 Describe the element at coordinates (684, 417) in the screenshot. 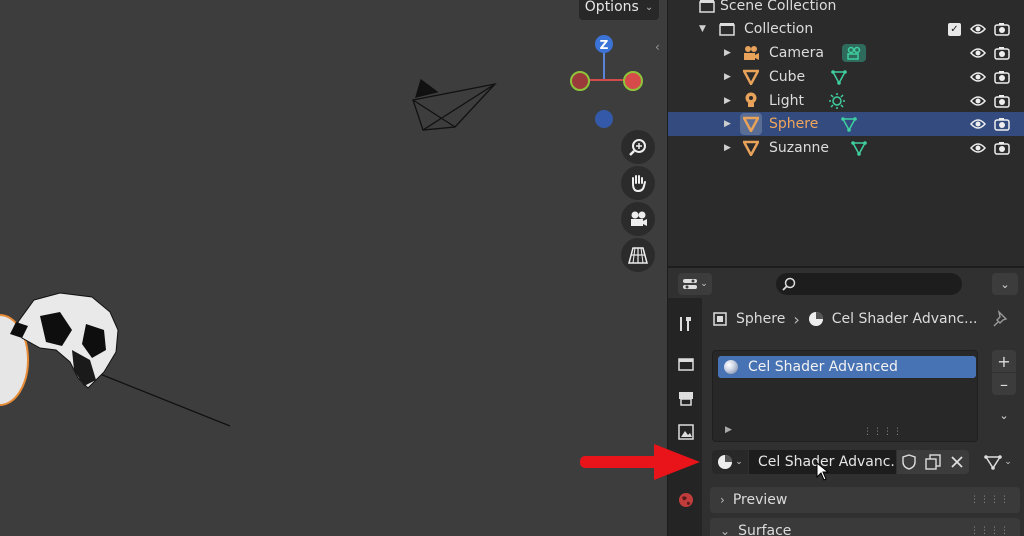

I see `properties-tabs` at that location.